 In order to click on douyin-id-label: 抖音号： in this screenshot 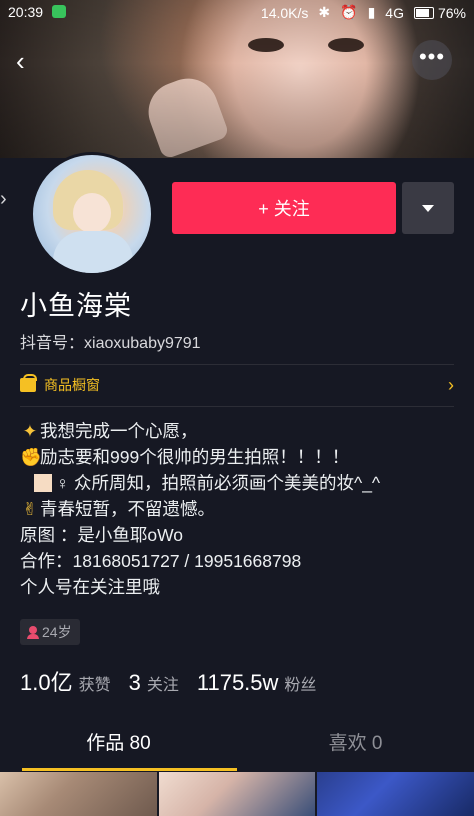, I will do `click(52, 343)`.